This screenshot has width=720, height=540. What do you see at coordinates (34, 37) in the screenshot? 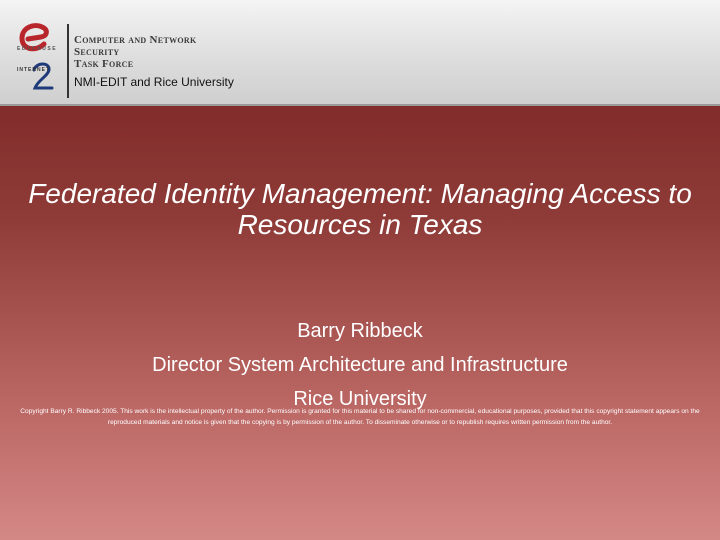
I see `educause-e-logo-icon` at bounding box center [34, 37].